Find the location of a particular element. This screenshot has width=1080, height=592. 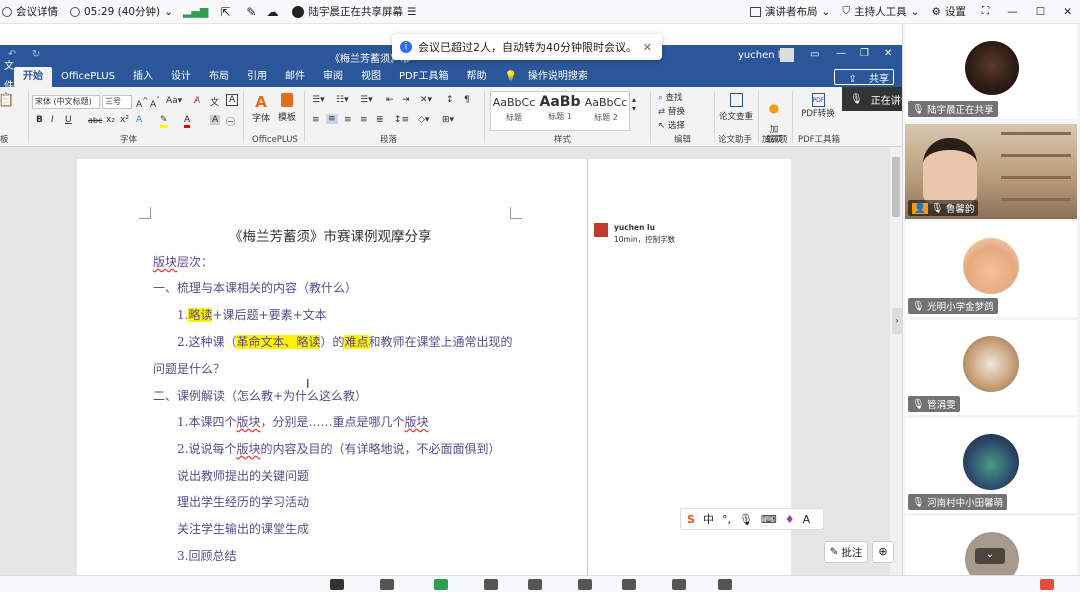

justify-icon: ≡ is located at coordinates (364, 120).